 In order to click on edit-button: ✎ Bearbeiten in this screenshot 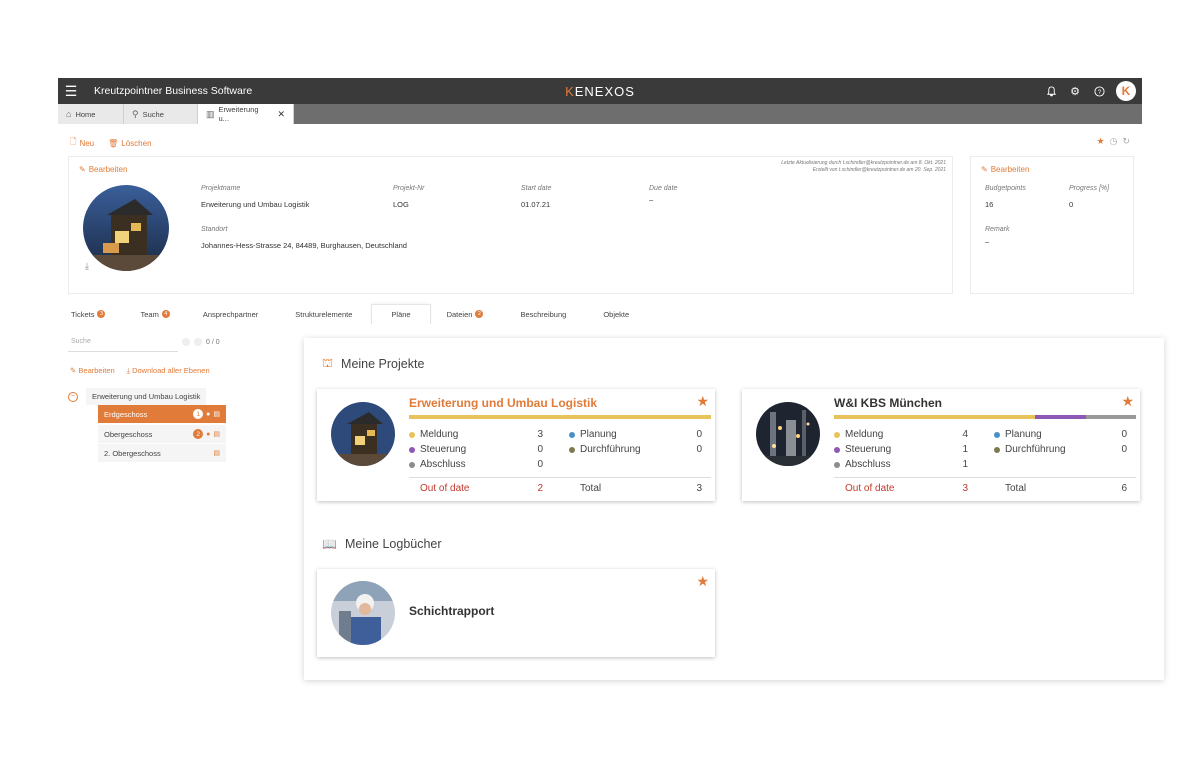, I will do `click(103, 169)`.